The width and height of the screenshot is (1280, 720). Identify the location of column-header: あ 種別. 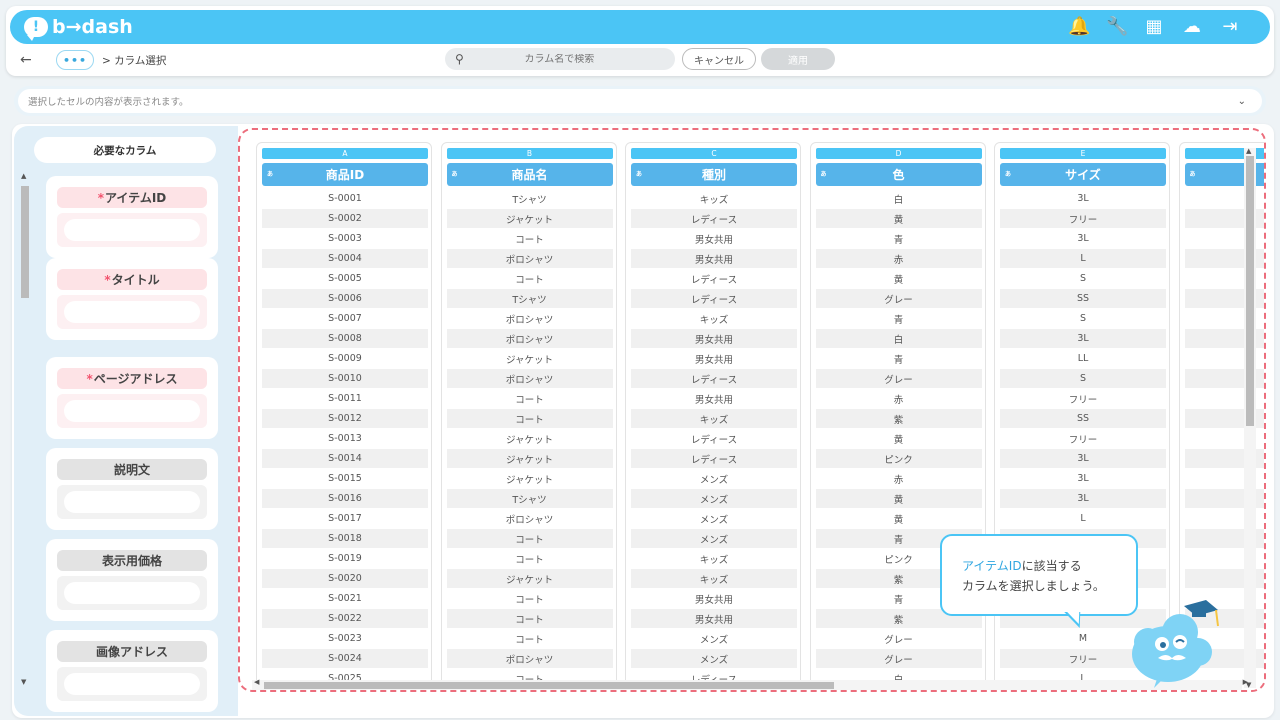
(714, 174).